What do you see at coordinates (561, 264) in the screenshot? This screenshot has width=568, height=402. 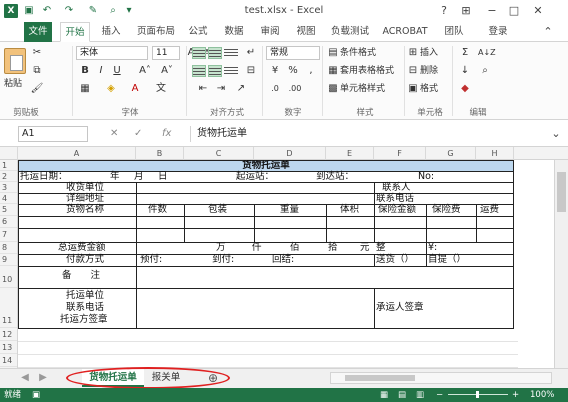 I see `vertical-scrollbar` at bounding box center [561, 264].